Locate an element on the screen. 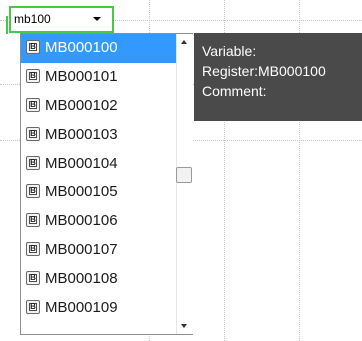 The image size is (362, 341). list-item-label: MB000107 is located at coordinates (81, 250).